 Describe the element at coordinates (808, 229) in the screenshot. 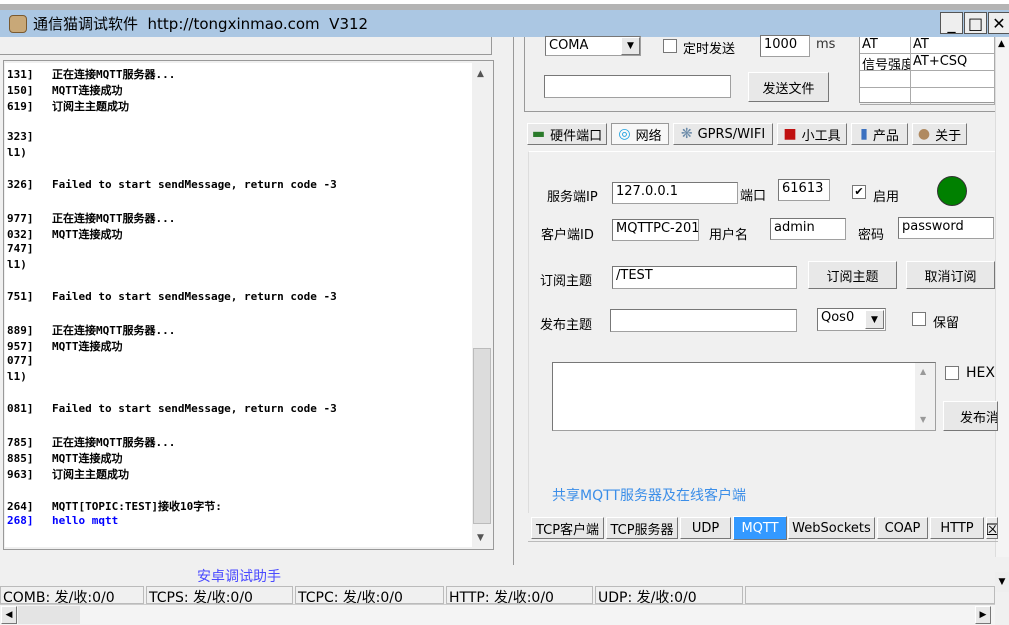

I see `username-input: admin` at that location.